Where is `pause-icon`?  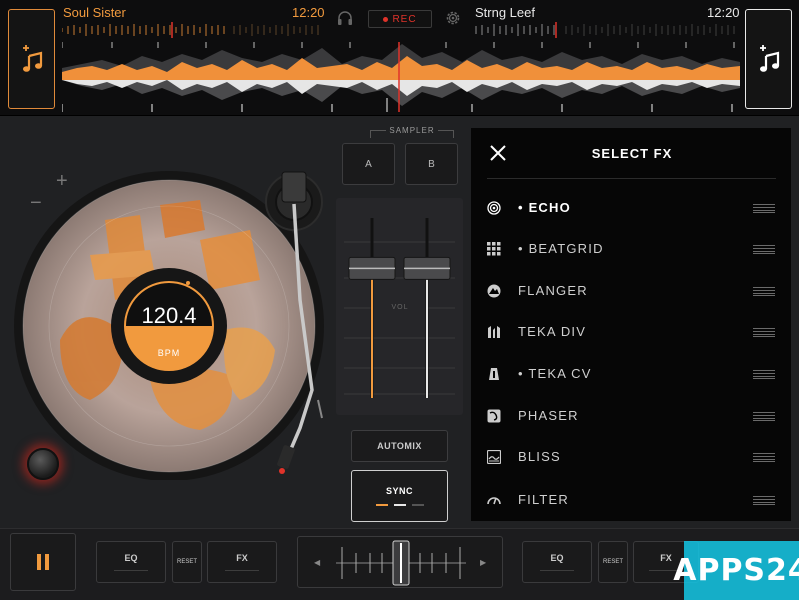 pause-icon is located at coordinates (39, 562).